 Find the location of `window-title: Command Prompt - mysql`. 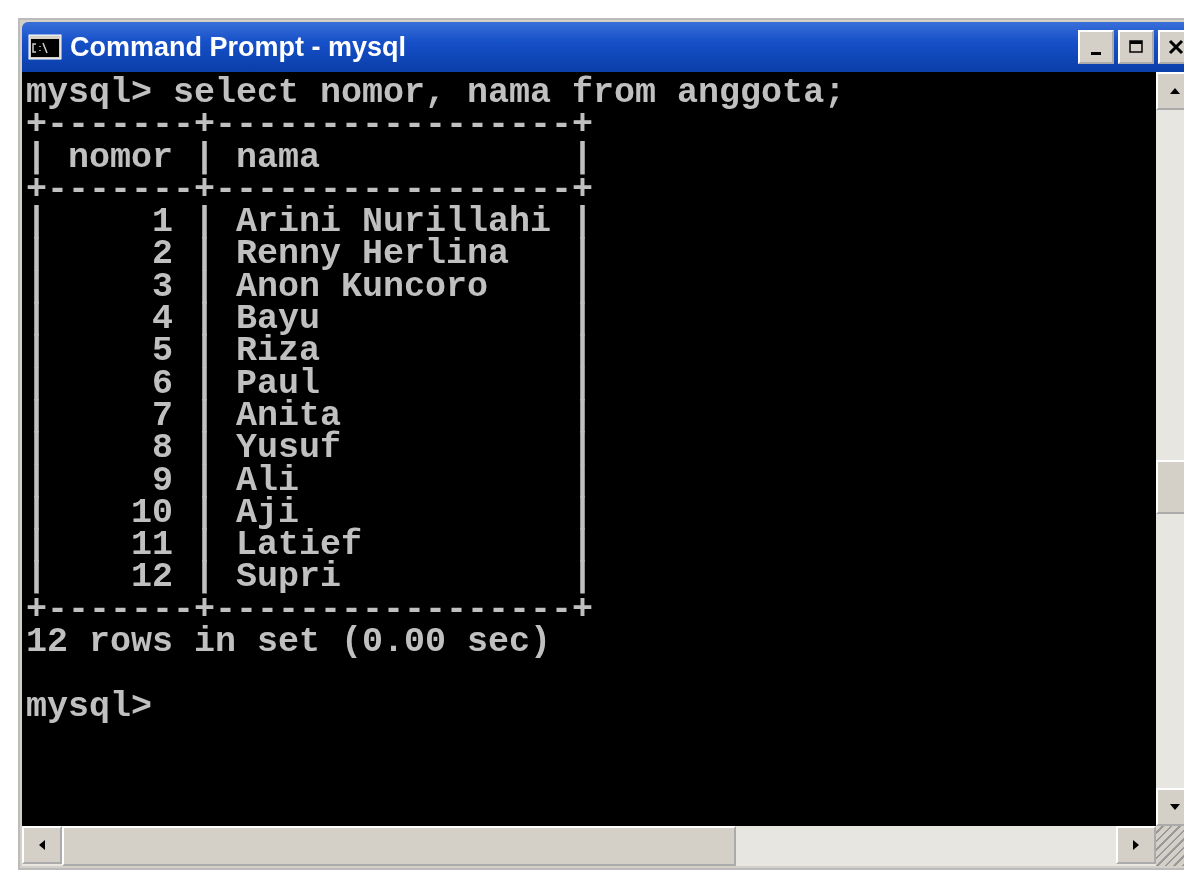

window-title: Command Prompt - mysql is located at coordinates (239, 47).